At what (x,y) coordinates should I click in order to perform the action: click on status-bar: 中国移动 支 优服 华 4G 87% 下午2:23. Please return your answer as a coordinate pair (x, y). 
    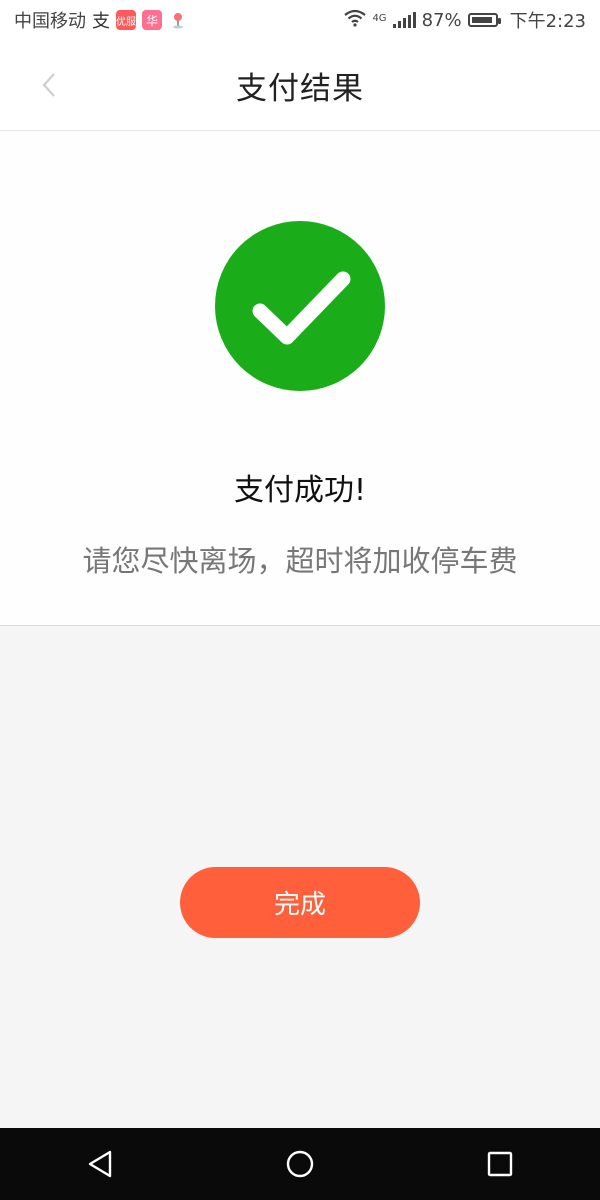
    Looking at the image, I should click on (300, 20).